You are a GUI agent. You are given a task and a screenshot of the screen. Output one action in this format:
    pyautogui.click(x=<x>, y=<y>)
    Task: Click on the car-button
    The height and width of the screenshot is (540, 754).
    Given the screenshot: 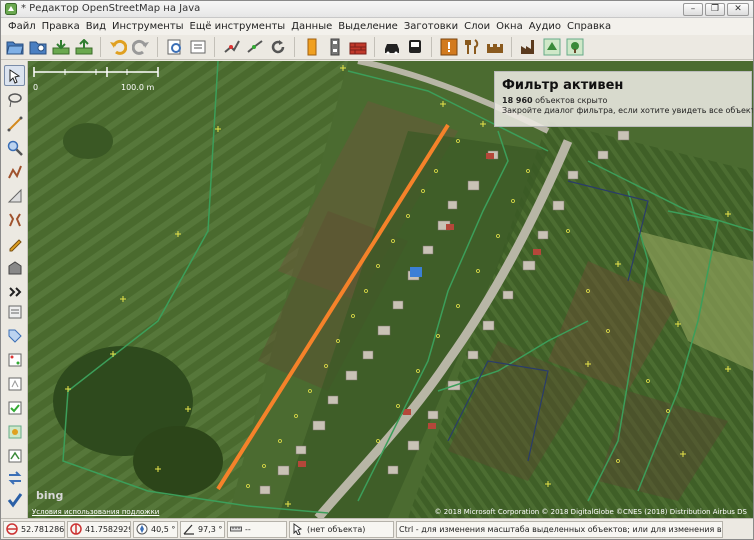 What is the action you would take?
    pyautogui.click(x=392, y=47)
    